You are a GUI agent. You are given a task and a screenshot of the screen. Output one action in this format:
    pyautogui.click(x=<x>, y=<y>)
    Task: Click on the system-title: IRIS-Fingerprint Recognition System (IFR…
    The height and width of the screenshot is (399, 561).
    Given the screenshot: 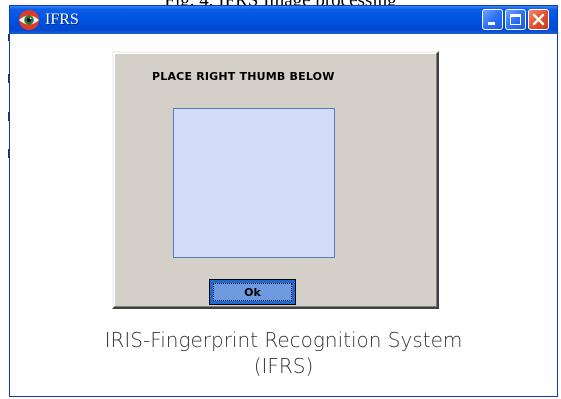 What is the action you would take?
    pyautogui.click(x=283, y=353)
    